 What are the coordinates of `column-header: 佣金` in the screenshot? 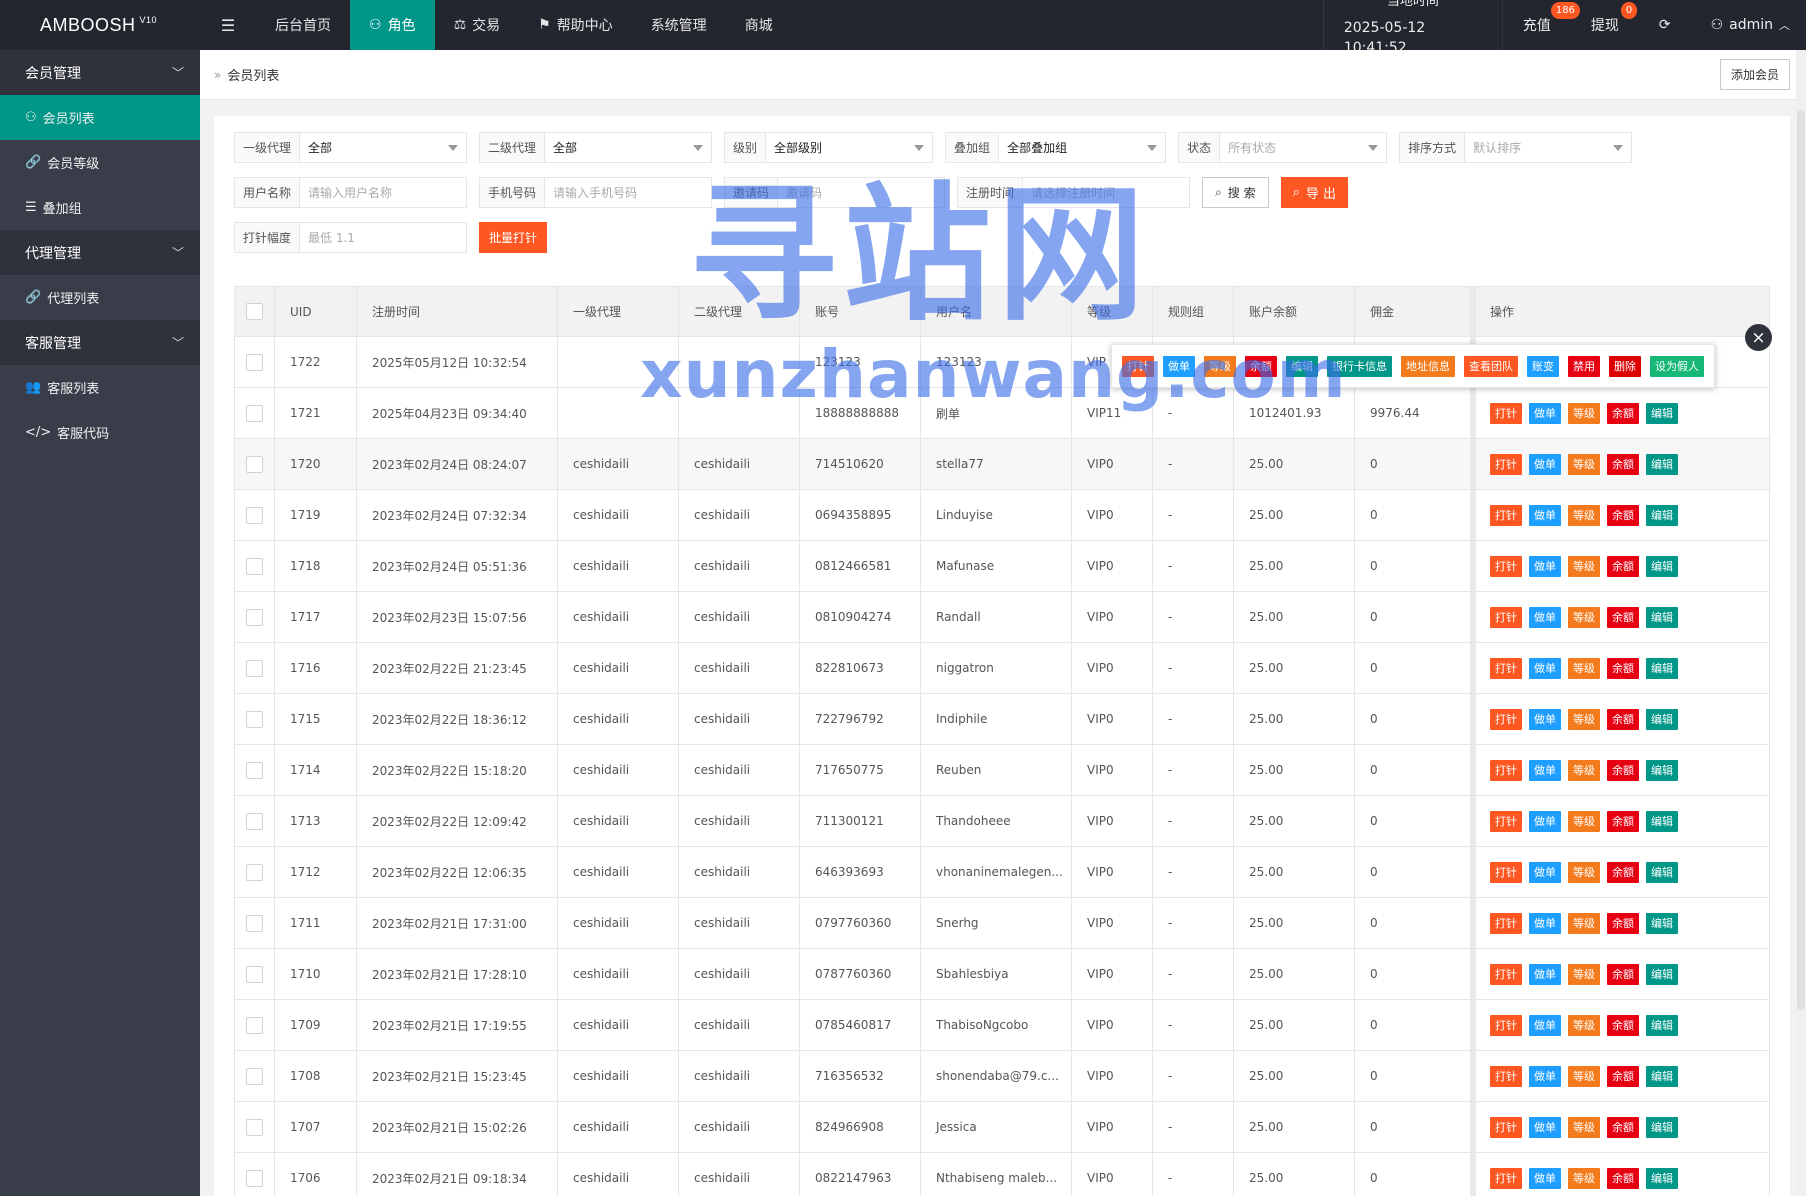 It's located at (1415, 311).